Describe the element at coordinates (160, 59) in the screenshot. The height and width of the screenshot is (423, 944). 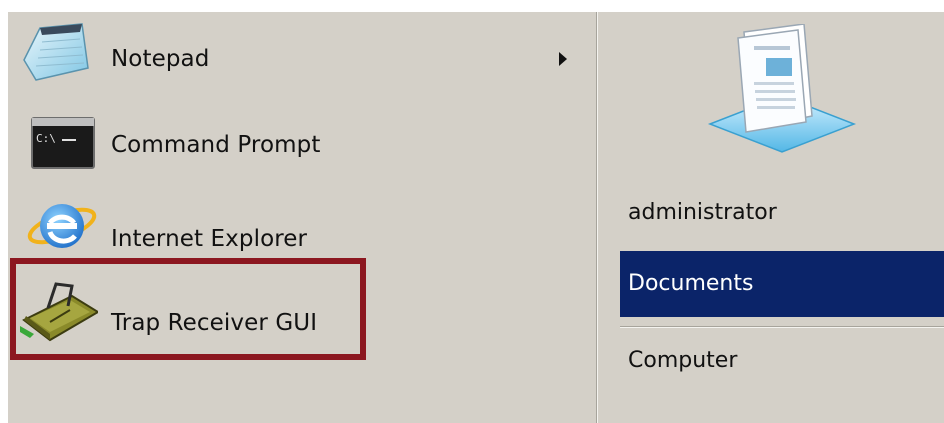
I see `program-label: Notepad` at that location.